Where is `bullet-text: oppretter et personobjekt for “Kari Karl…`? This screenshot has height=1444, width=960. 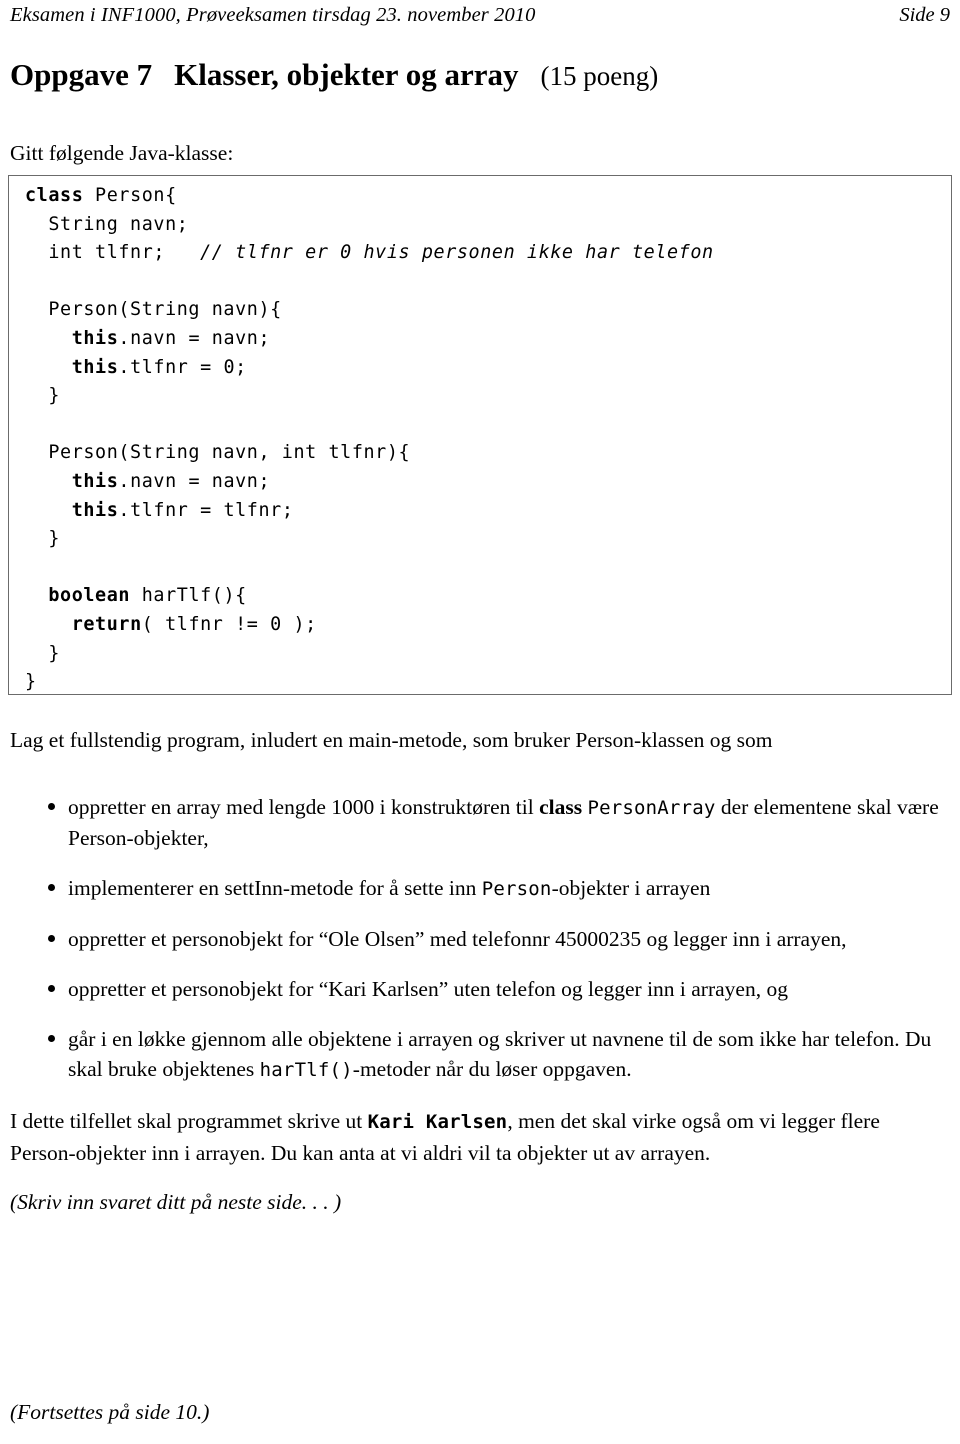 bullet-text: oppretter et personobjekt for “Kari Karl… is located at coordinates (428, 989).